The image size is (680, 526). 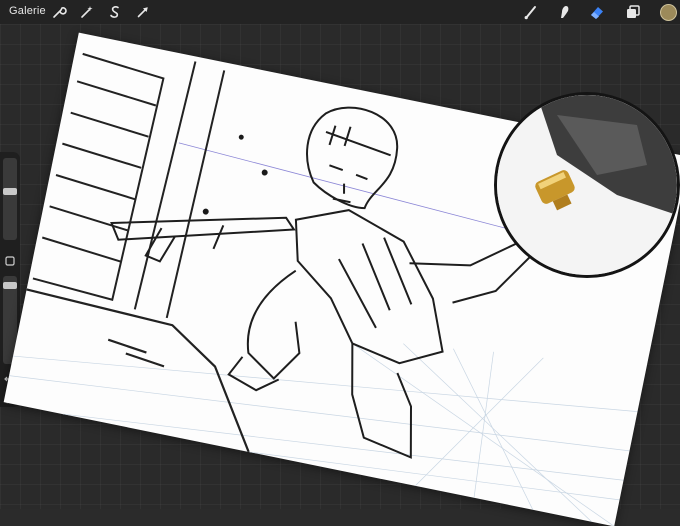 I want to click on wrench-icon, so click(x=59, y=12).